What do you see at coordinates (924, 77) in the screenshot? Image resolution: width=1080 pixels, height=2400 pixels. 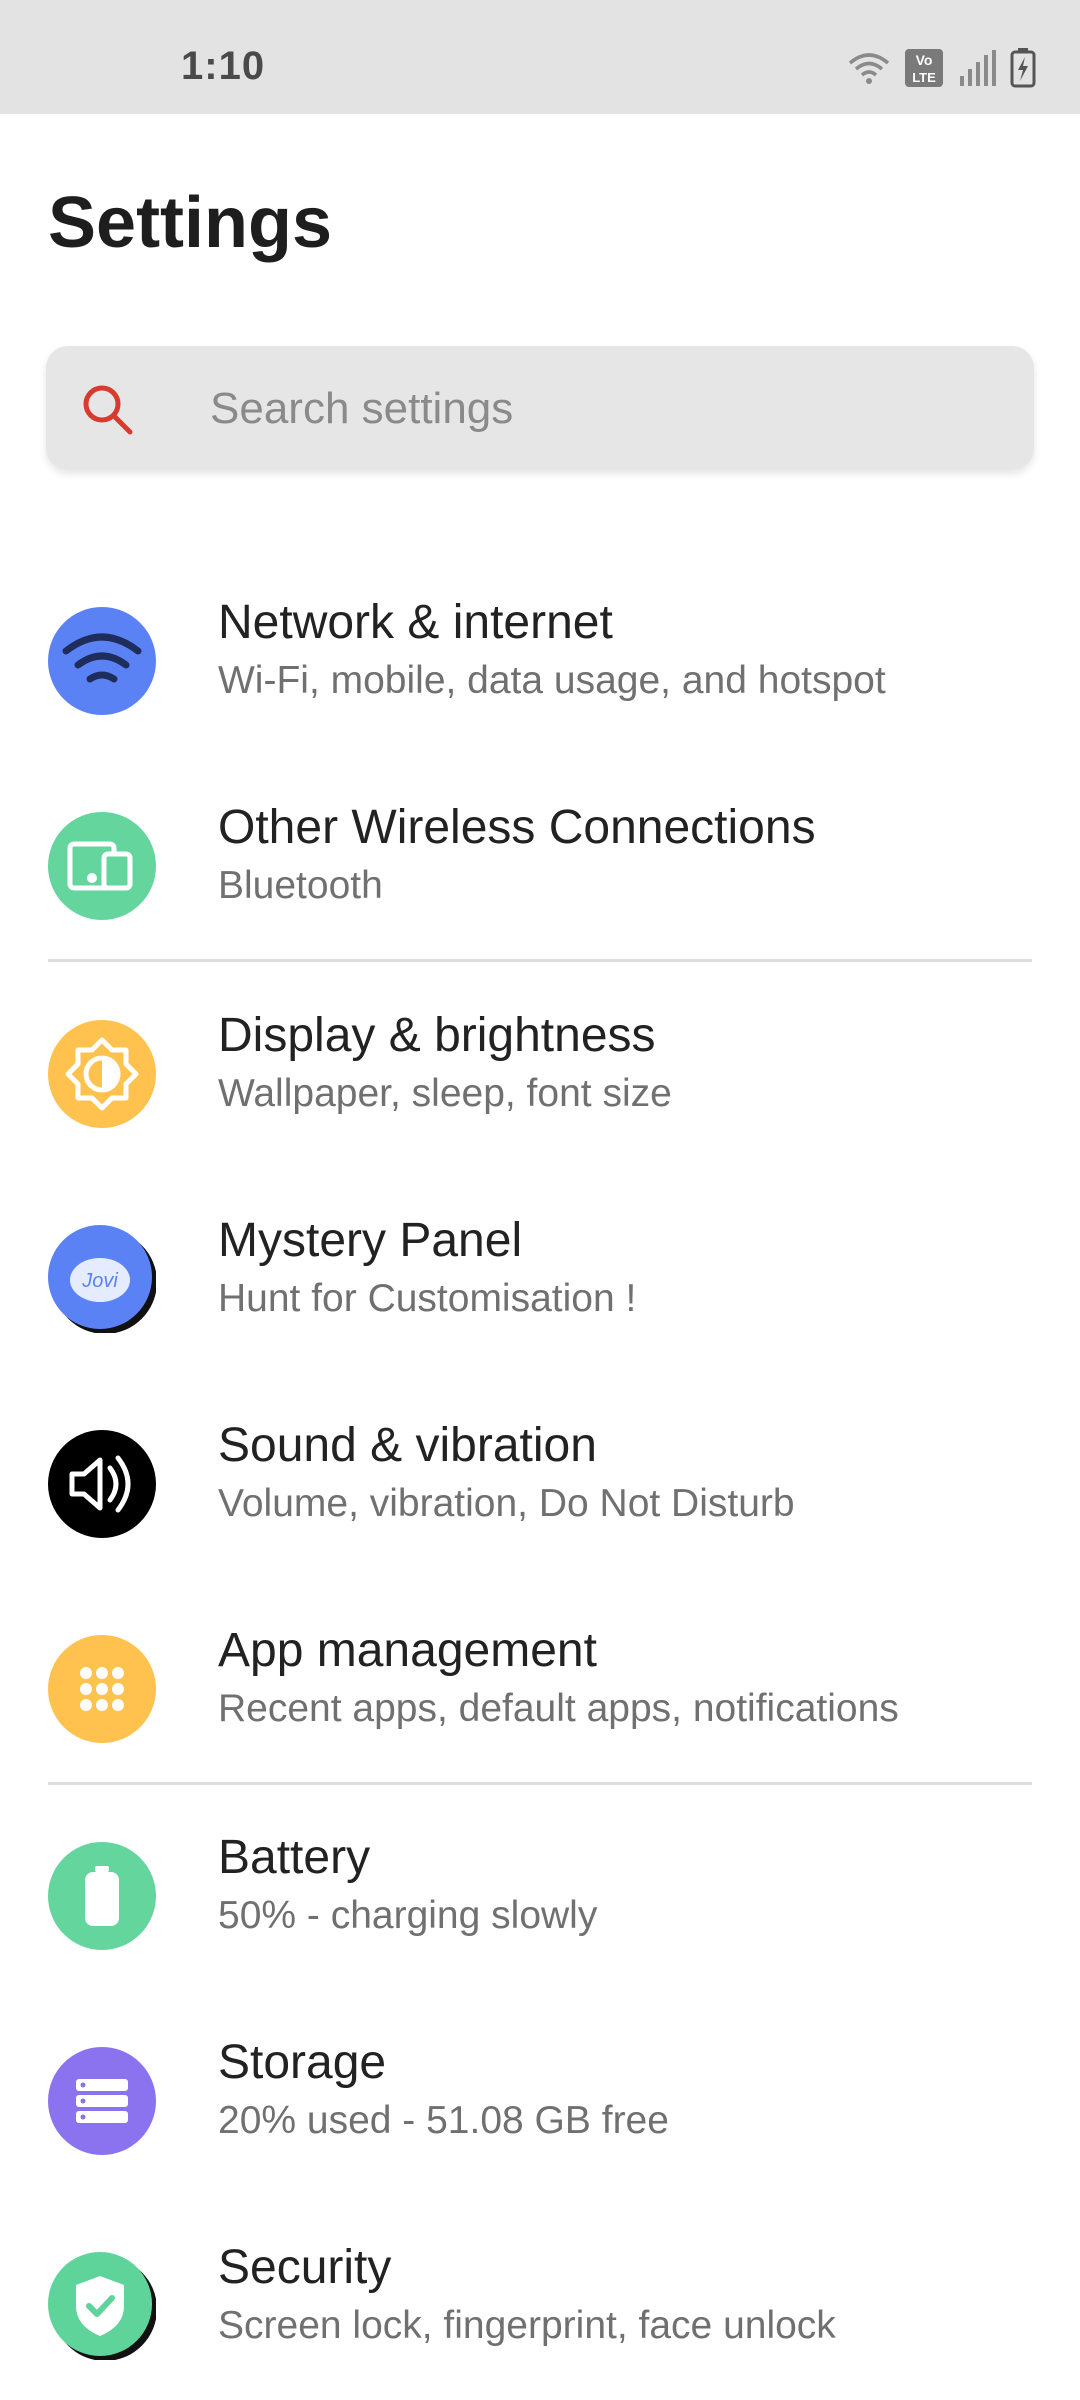 I see `svg-text: LTE` at bounding box center [924, 77].